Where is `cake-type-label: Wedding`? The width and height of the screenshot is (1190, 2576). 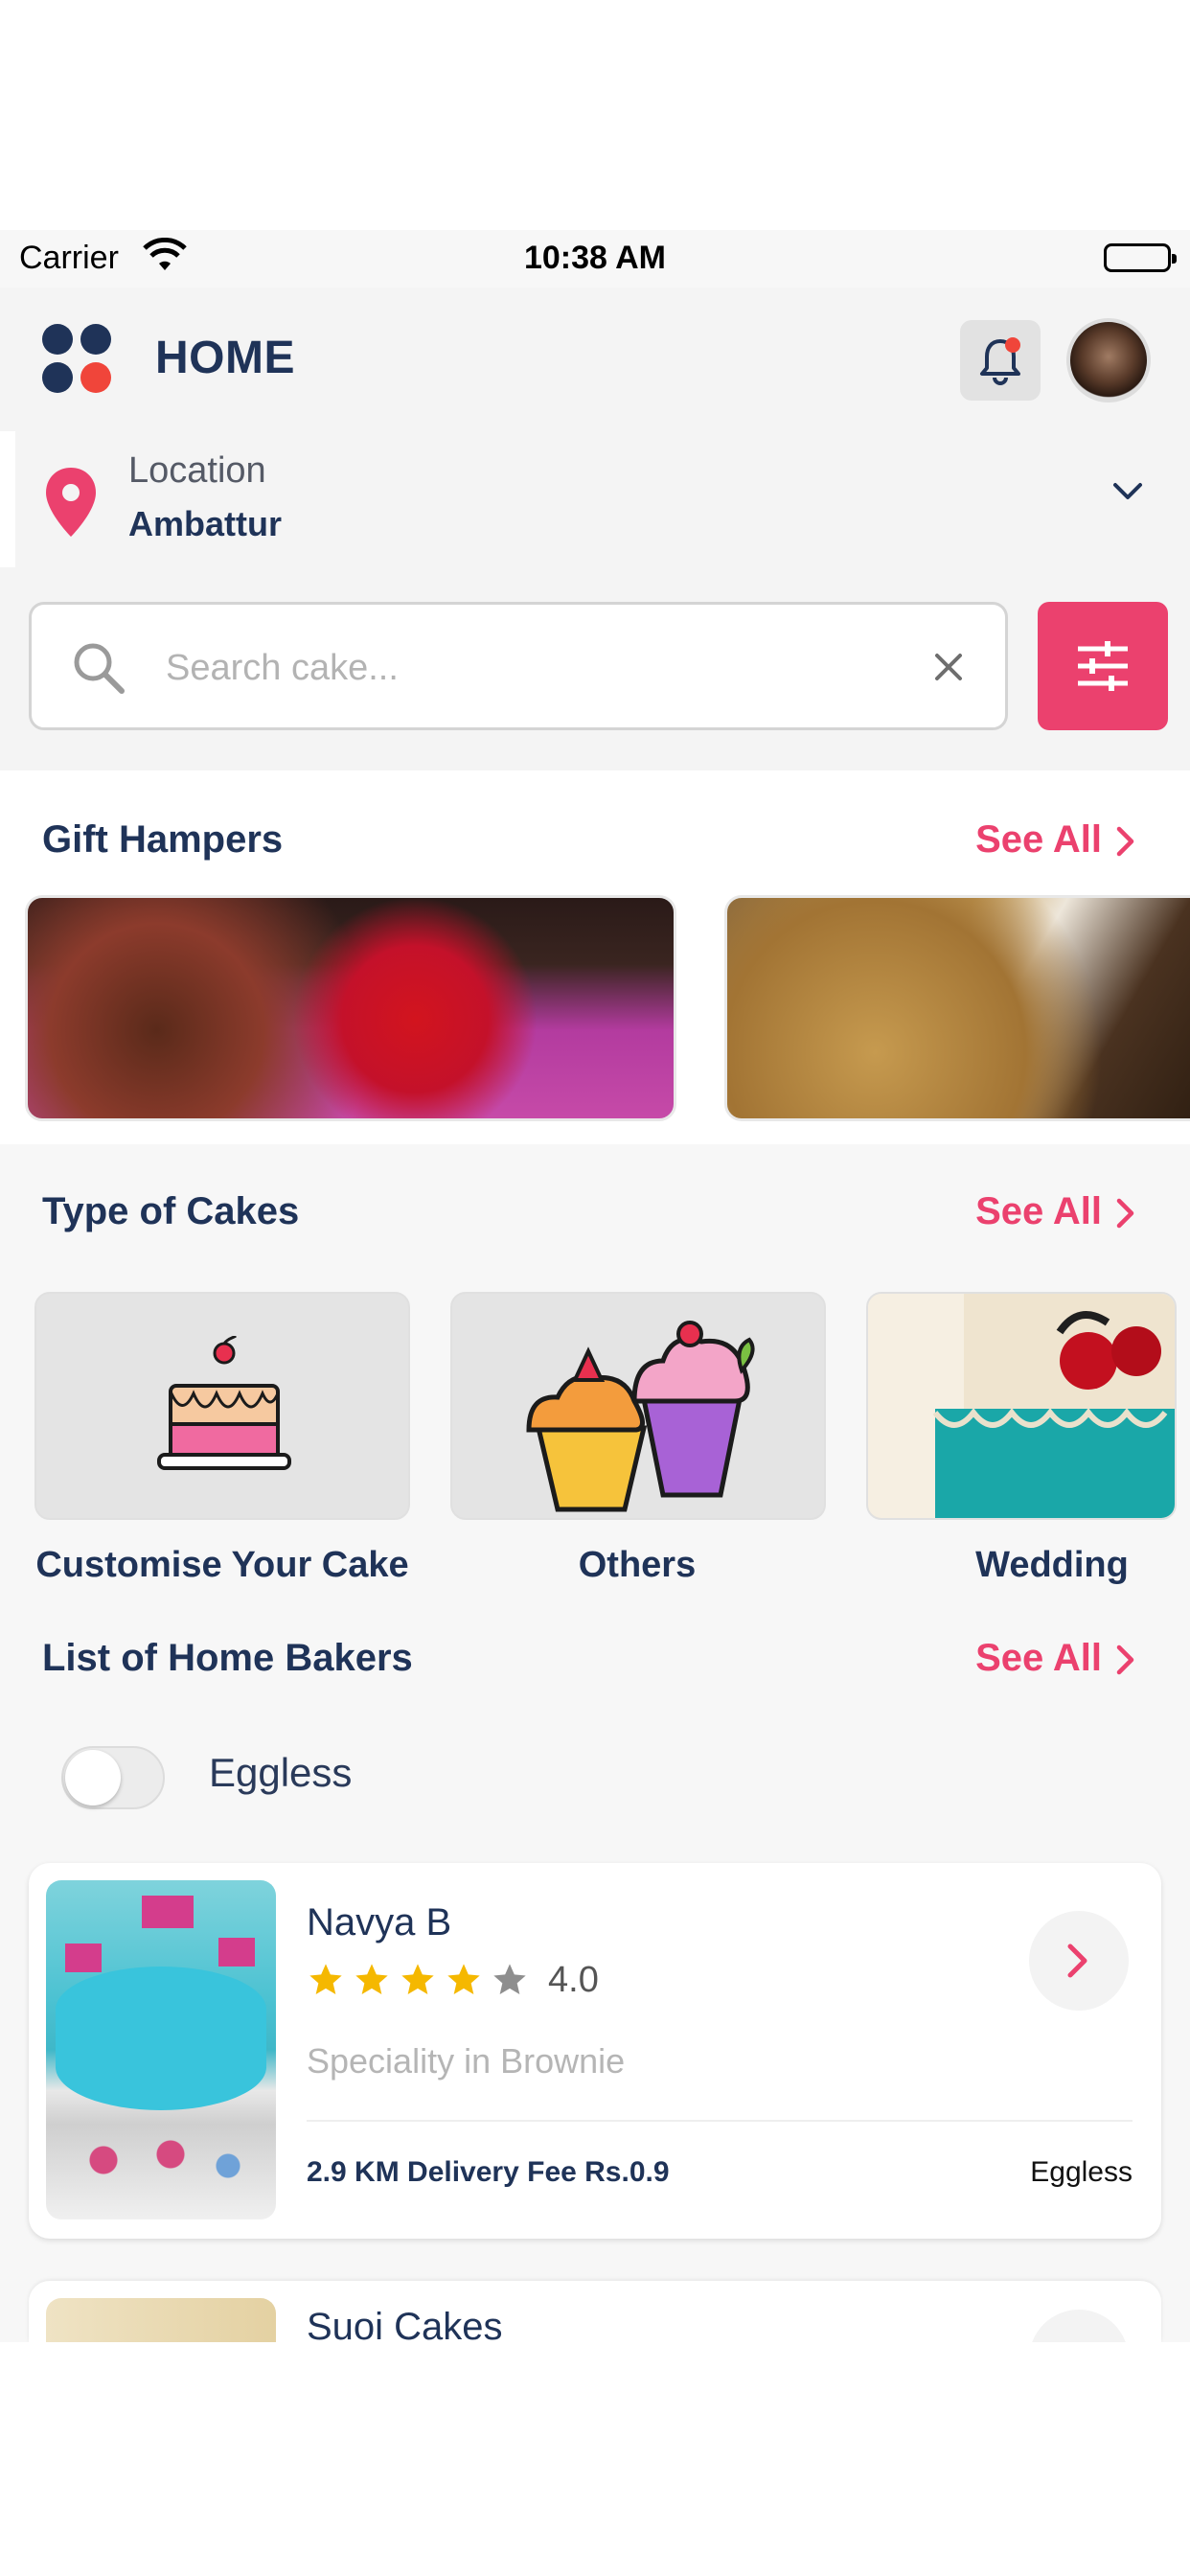
cake-type-label: Wedding is located at coordinates (1052, 1565).